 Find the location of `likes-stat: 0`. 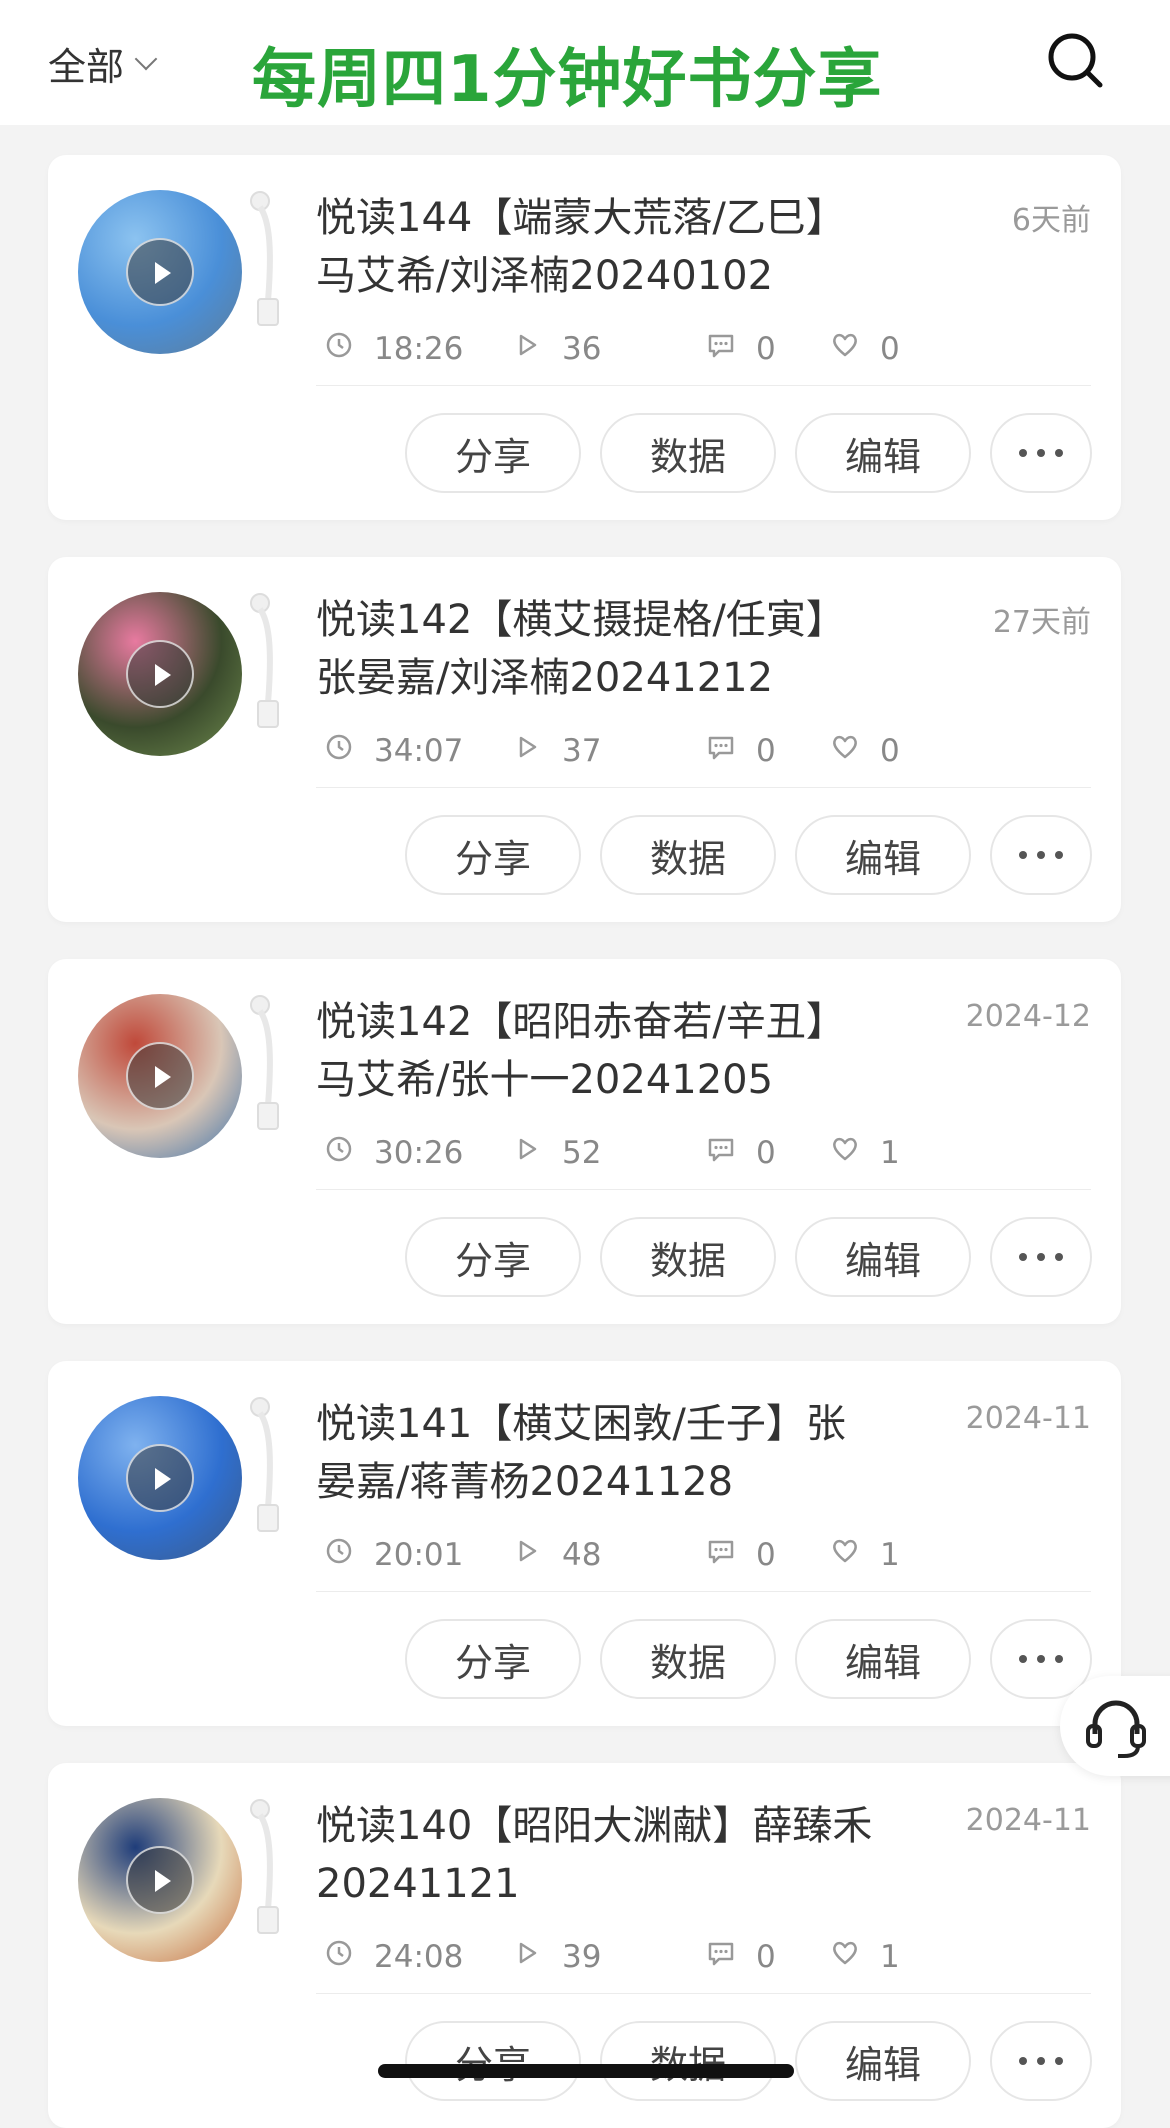

likes-stat: 0 is located at coordinates (865, 751).